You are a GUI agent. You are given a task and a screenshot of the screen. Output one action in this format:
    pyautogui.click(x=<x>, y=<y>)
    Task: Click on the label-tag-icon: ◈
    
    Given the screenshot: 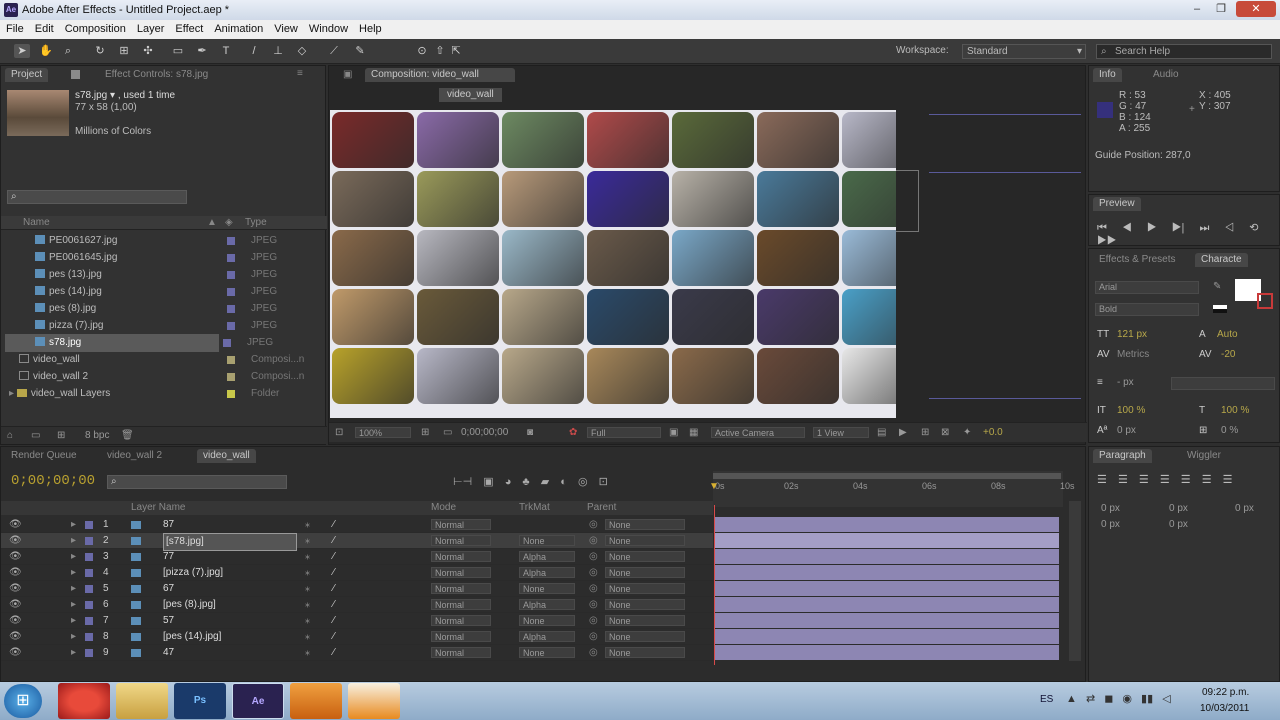 What is the action you would take?
    pyautogui.click(x=229, y=222)
    